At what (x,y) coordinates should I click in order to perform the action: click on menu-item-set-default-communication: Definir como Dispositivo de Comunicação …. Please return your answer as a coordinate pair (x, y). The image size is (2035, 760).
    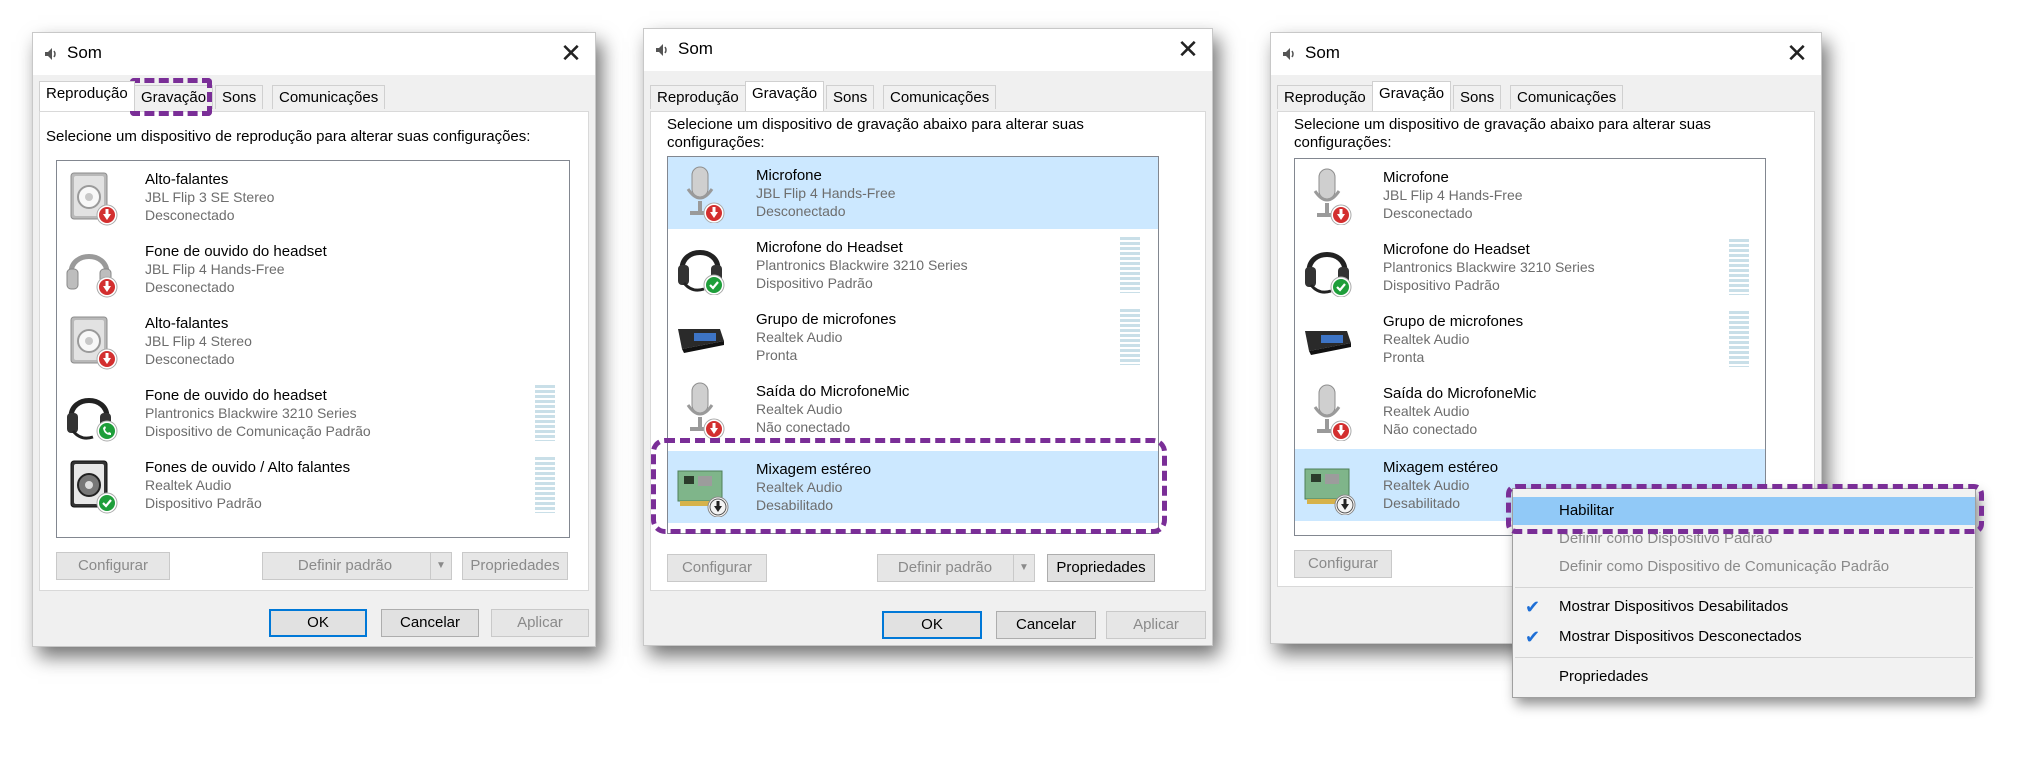
    Looking at the image, I should click on (1744, 567).